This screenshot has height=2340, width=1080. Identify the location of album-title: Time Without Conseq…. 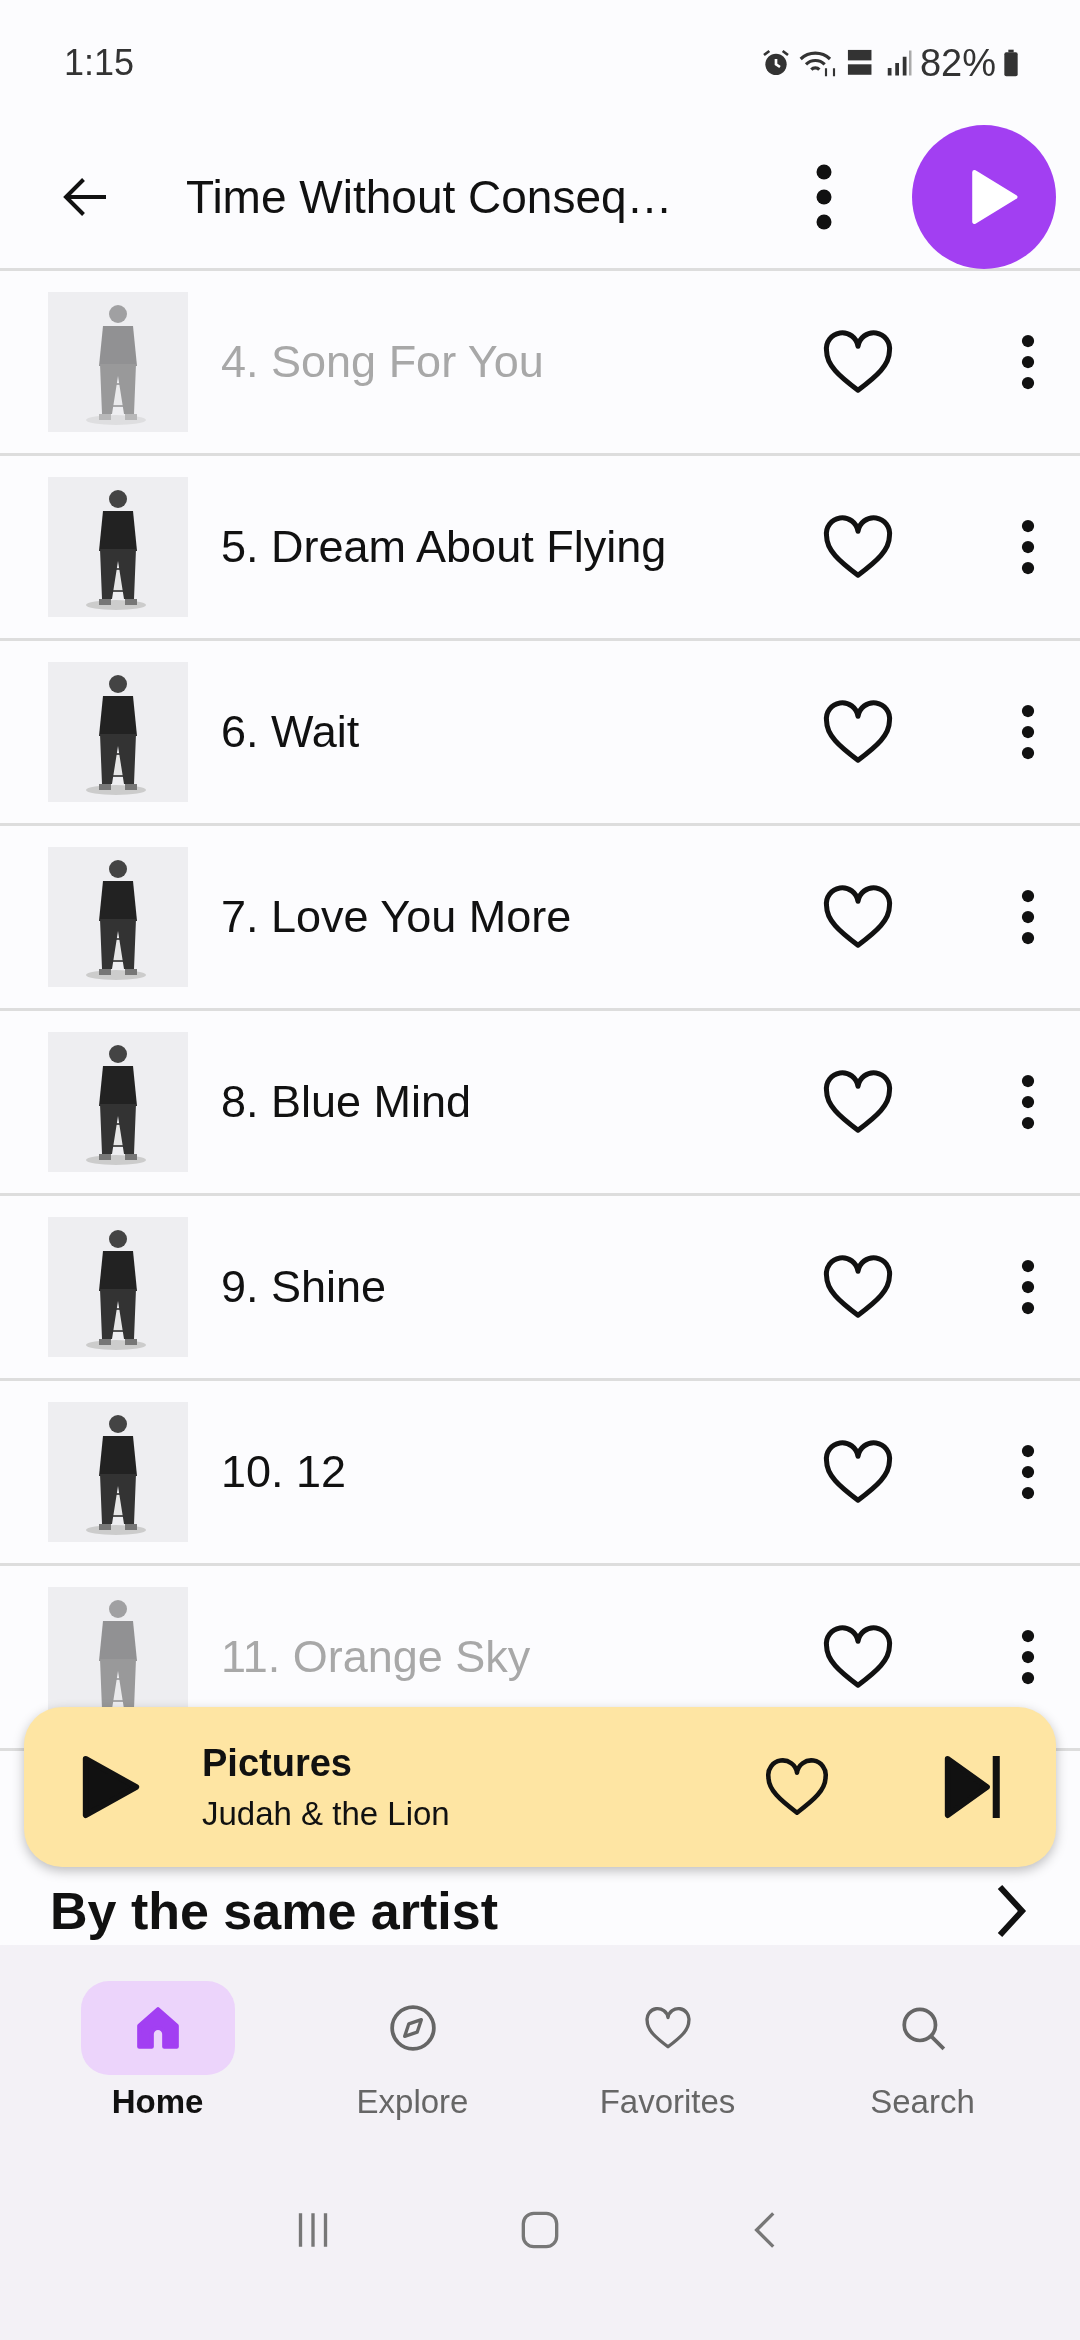
(430, 197).